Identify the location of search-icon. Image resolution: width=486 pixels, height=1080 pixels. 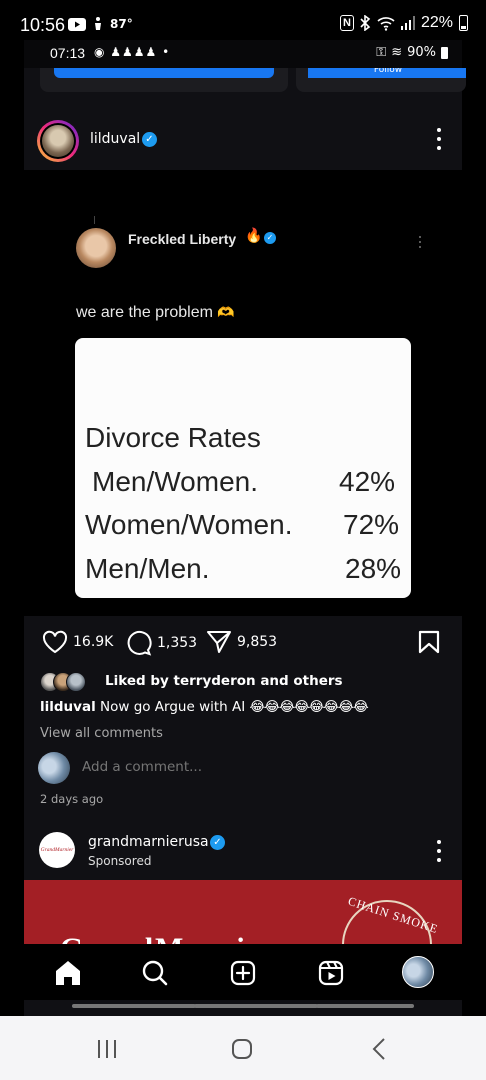
(155, 973).